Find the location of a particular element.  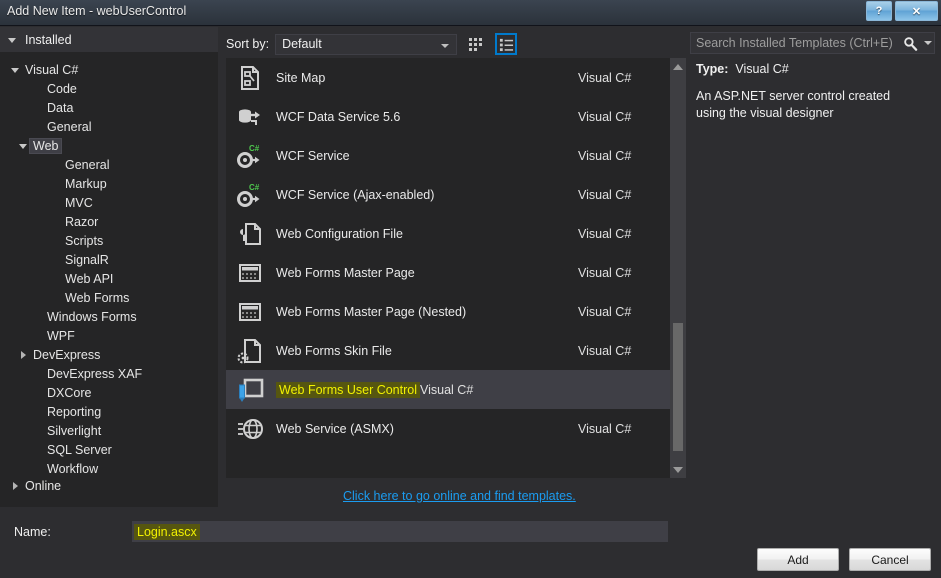

chevron-up-icon is located at coordinates (678, 66).